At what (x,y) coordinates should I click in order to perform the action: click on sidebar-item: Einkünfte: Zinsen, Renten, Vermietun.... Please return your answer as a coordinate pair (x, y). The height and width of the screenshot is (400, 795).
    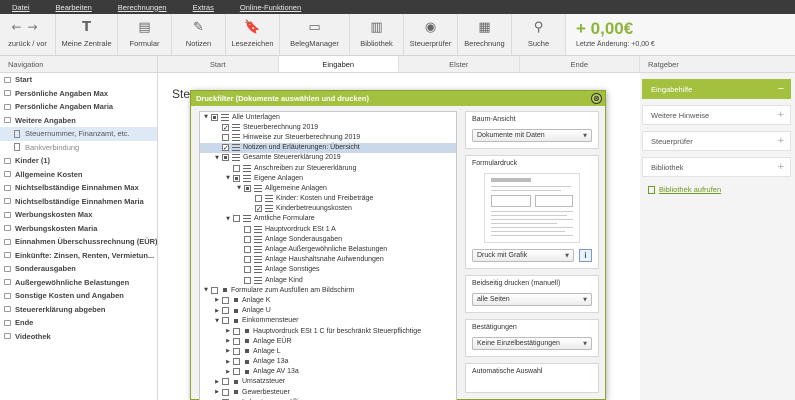
    Looking at the image, I should click on (78, 256).